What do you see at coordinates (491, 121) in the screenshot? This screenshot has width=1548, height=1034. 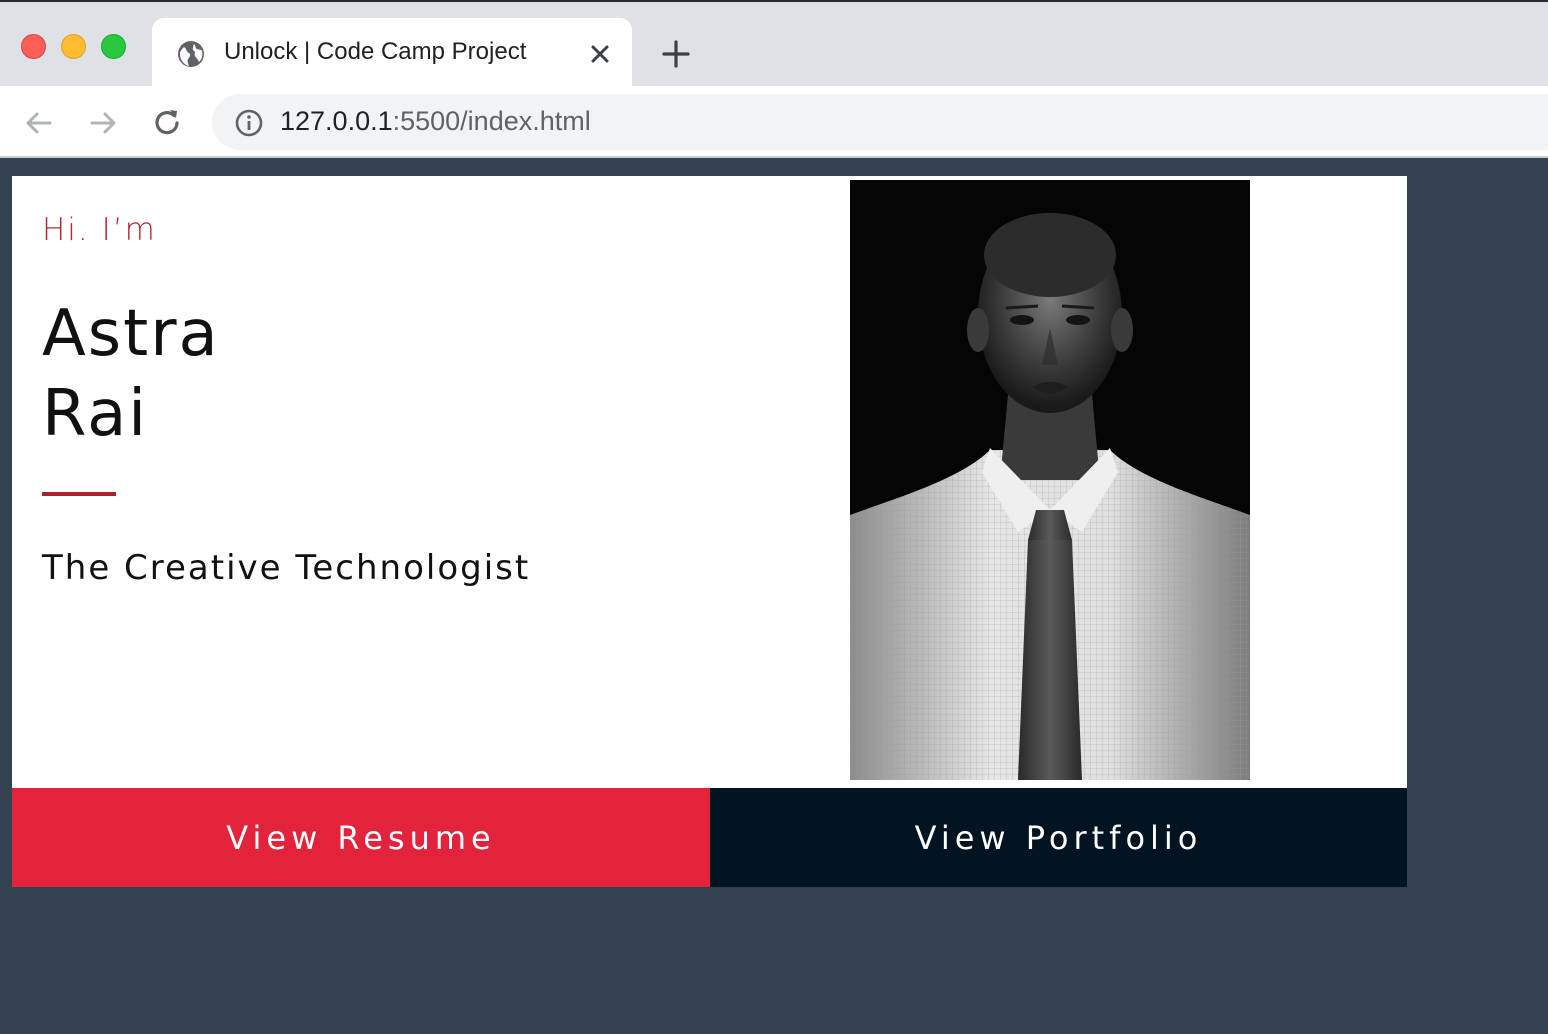 I see `url-path: :5500/index.html` at bounding box center [491, 121].